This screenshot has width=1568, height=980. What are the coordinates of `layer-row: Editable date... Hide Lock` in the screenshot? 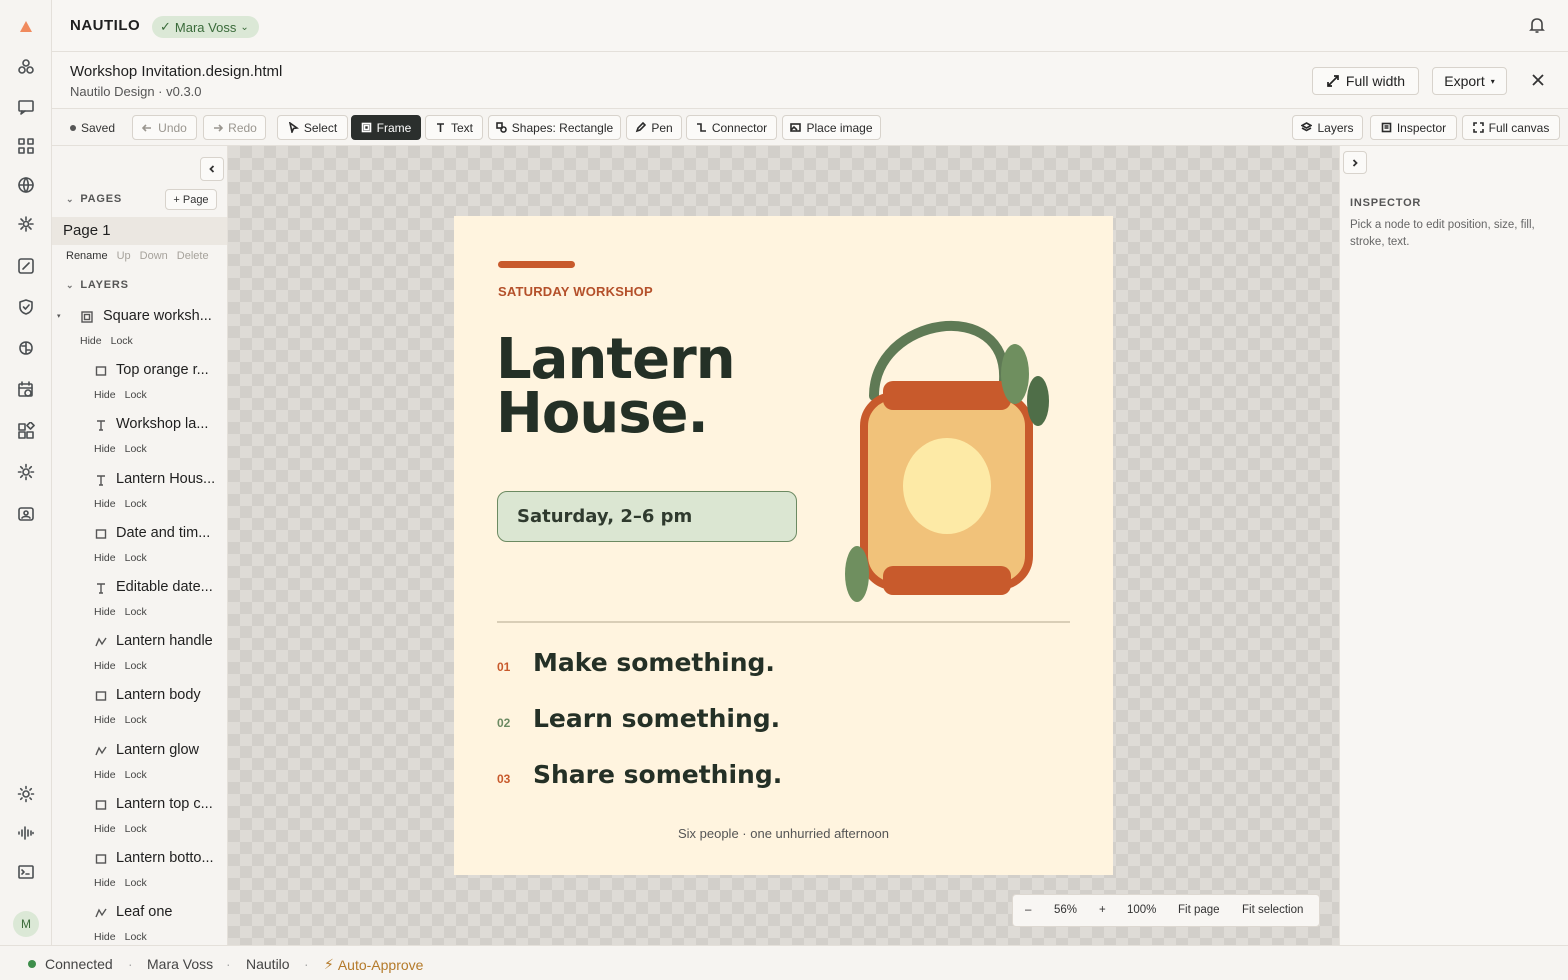 It's located at (139, 606).